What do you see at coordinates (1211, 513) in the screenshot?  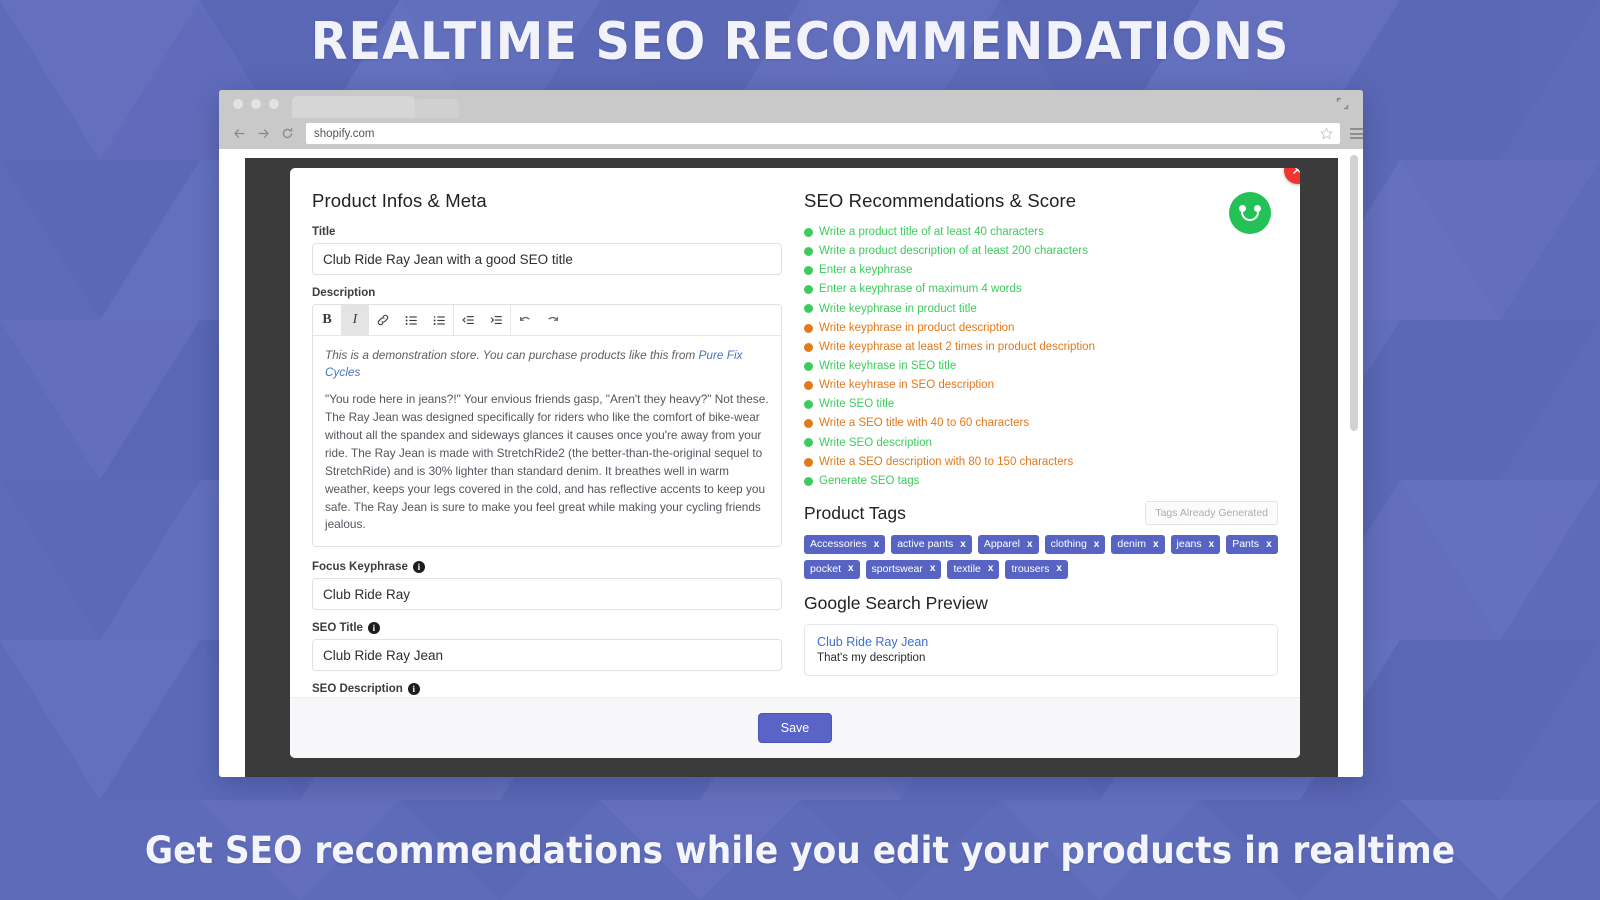 I see `tags-already-generated-button: Tags Already Generated` at bounding box center [1211, 513].